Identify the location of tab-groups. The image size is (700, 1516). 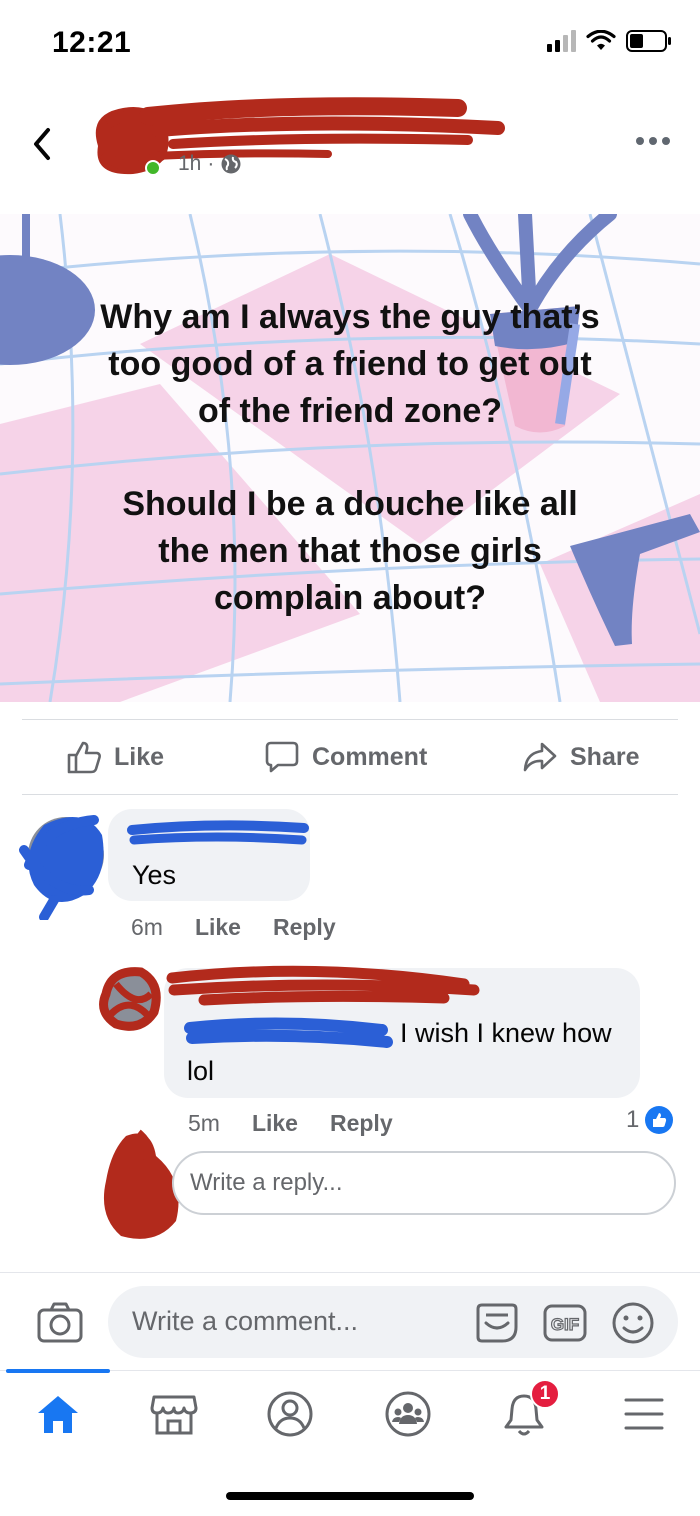
(408, 1414).